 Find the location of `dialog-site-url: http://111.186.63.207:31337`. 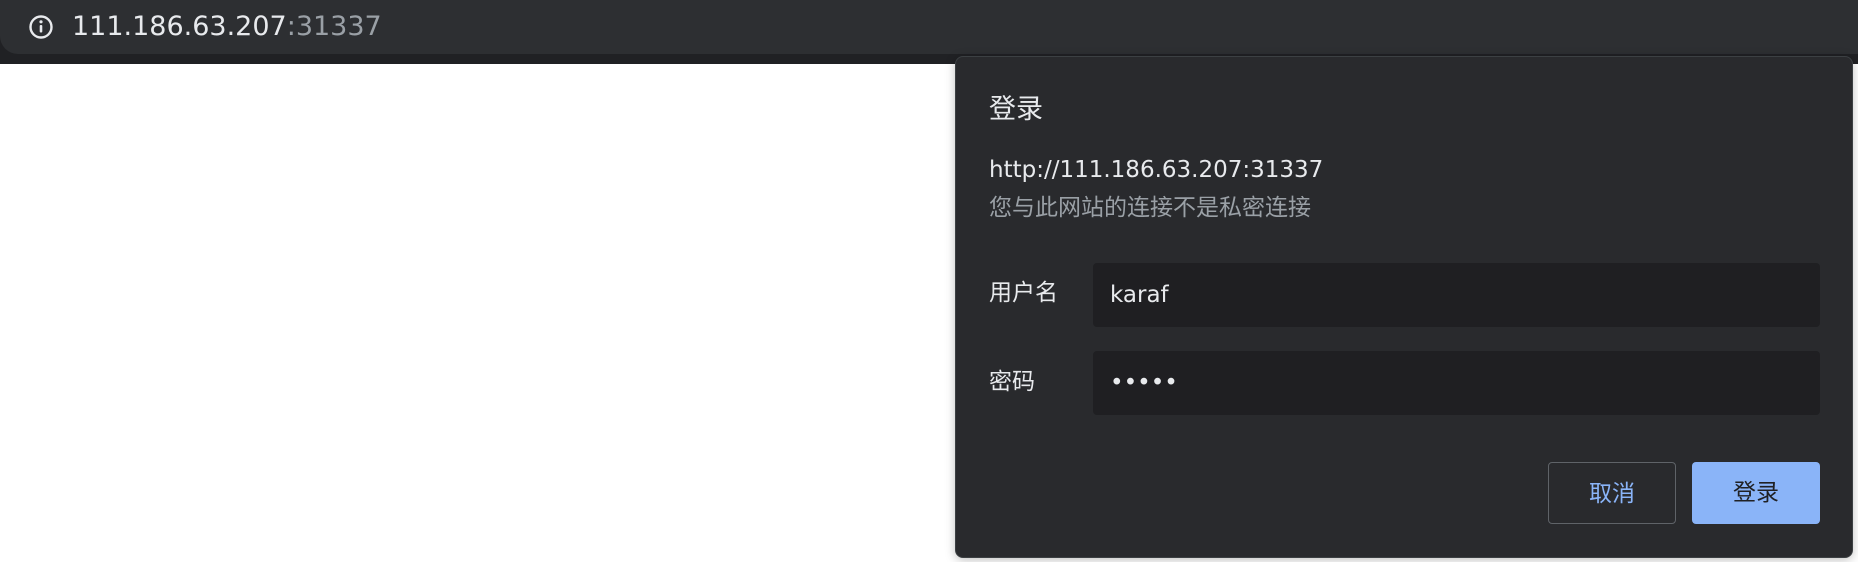

dialog-site-url: http://111.186.63.207:31337 is located at coordinates (1156, 170).